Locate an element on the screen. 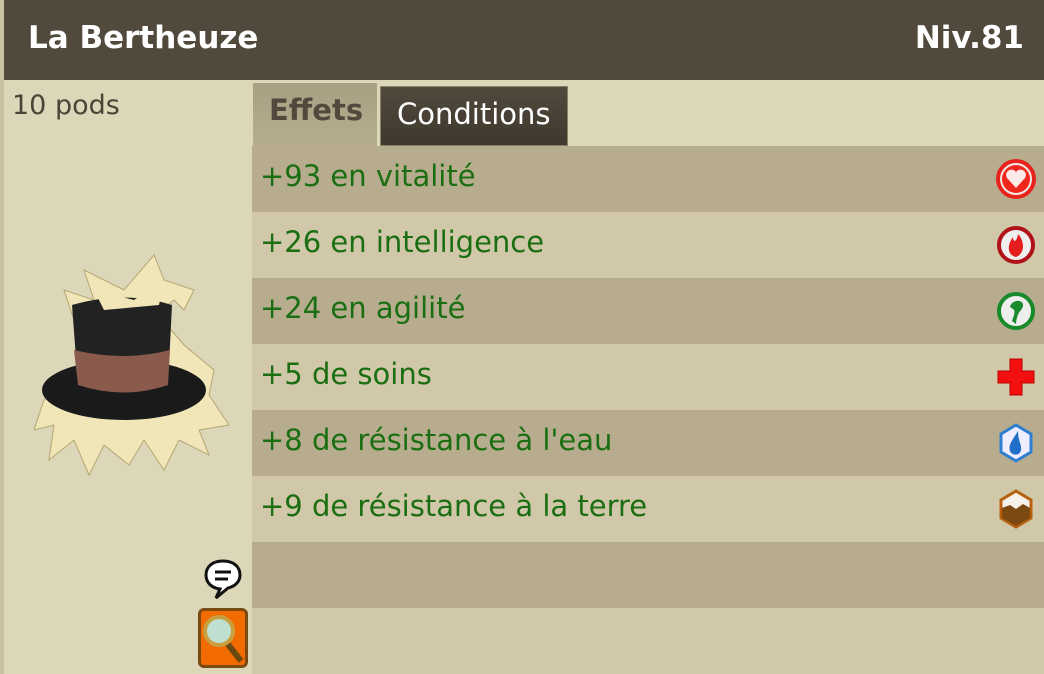 The width and height of the screenshot is (1044, 674). top-hat-image is located at coordinates (132, 365).